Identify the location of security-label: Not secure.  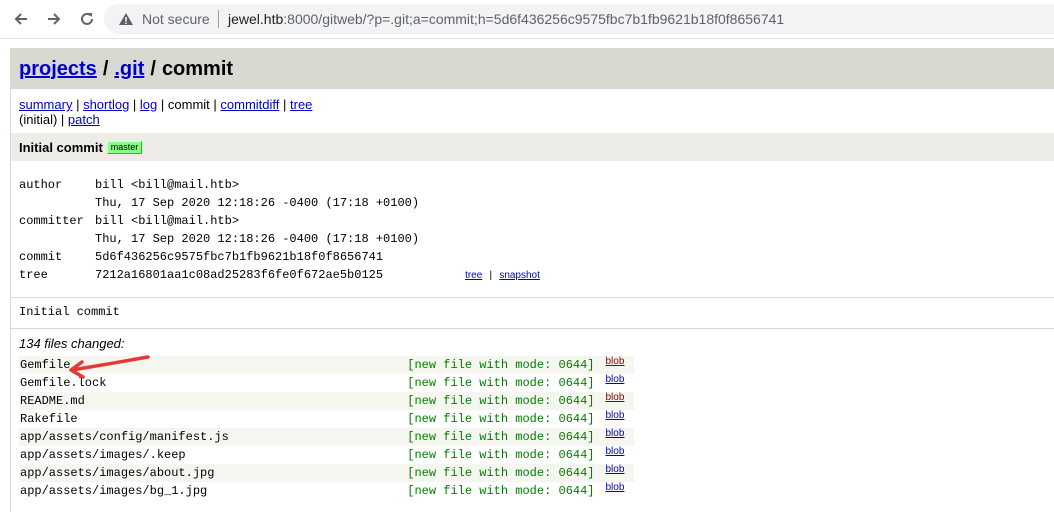
(176, 19).